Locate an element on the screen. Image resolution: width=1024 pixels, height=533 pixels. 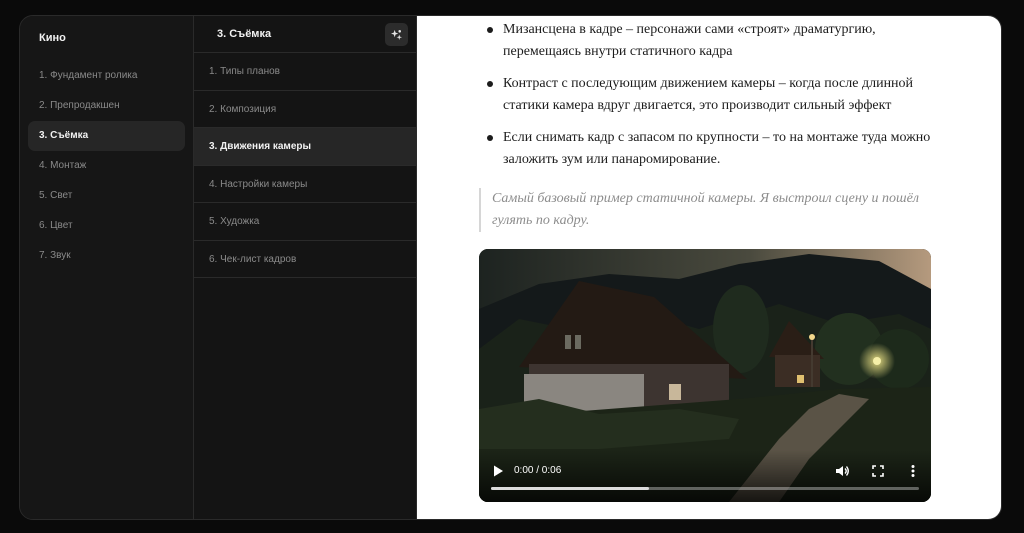
chapter-item-camera-movement: 3. Движения камеры is located at coordinates (305, 147).